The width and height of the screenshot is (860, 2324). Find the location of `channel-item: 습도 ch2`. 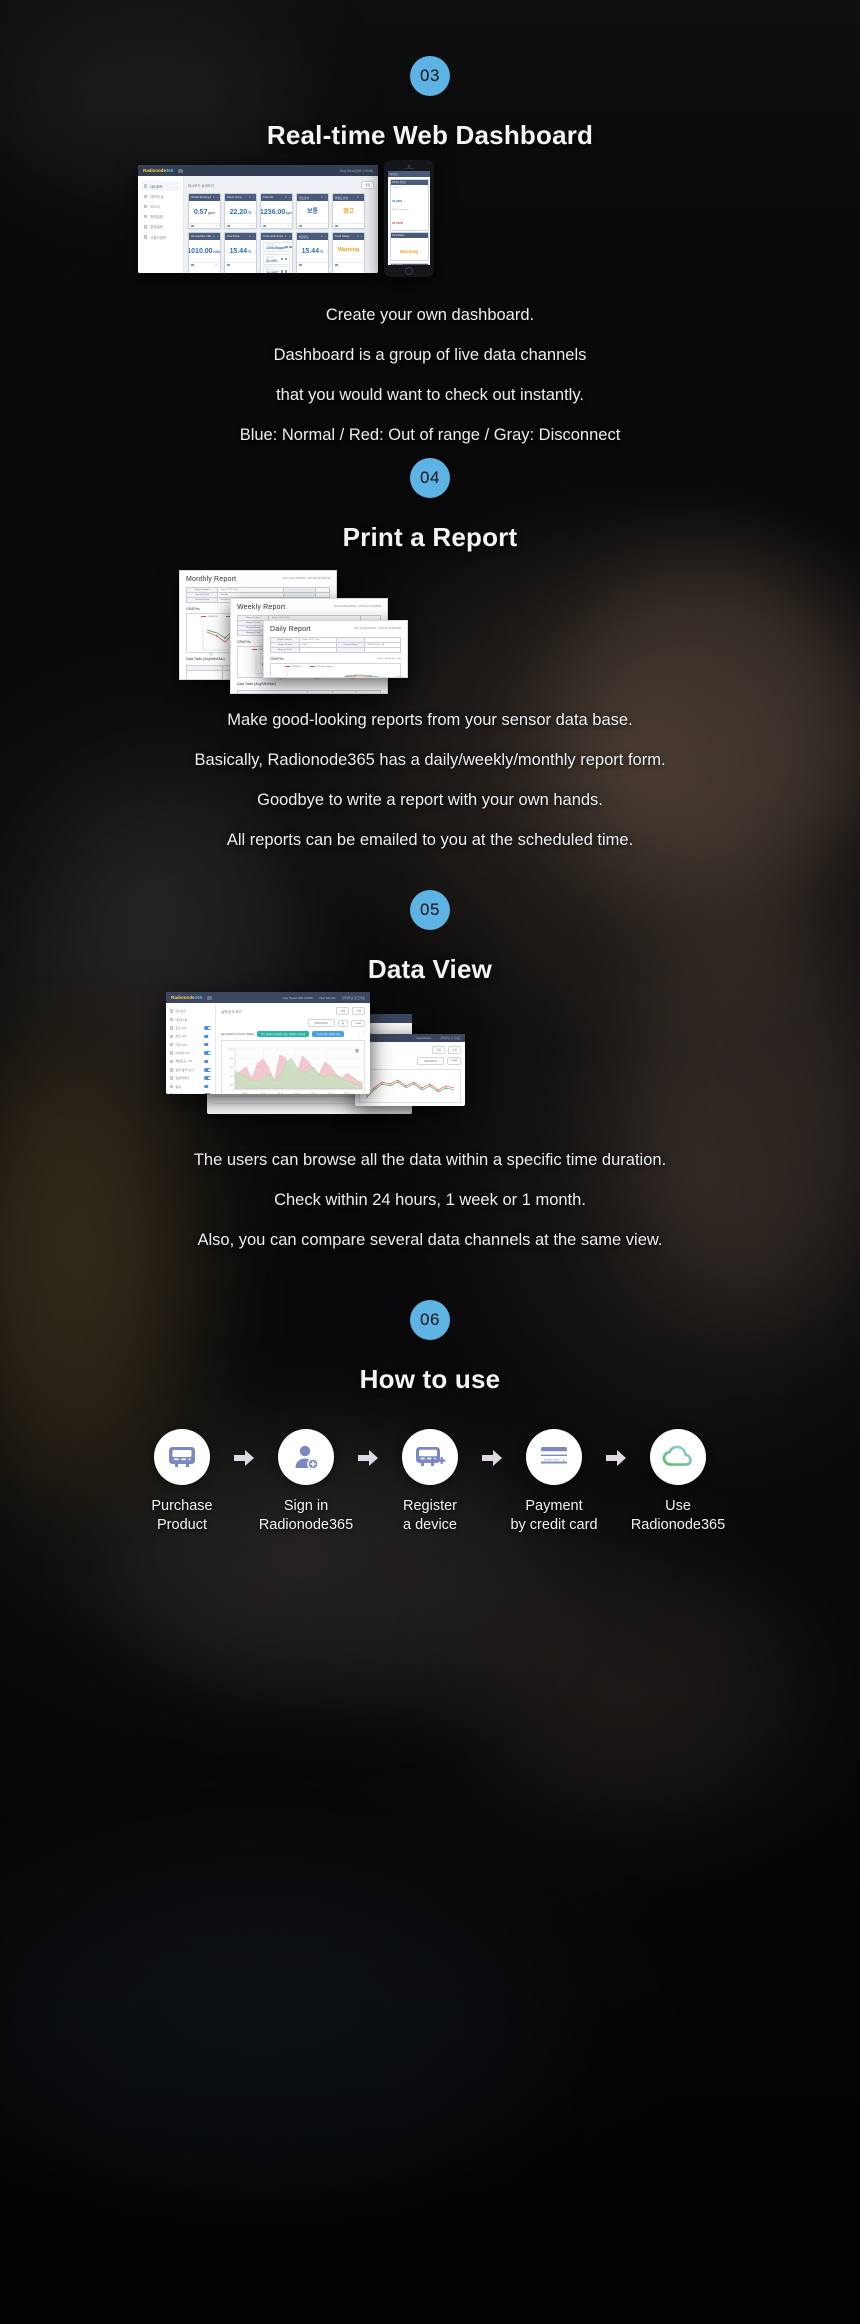

channel-item: 습도 ch2 is located at coordinates (190, 1036).